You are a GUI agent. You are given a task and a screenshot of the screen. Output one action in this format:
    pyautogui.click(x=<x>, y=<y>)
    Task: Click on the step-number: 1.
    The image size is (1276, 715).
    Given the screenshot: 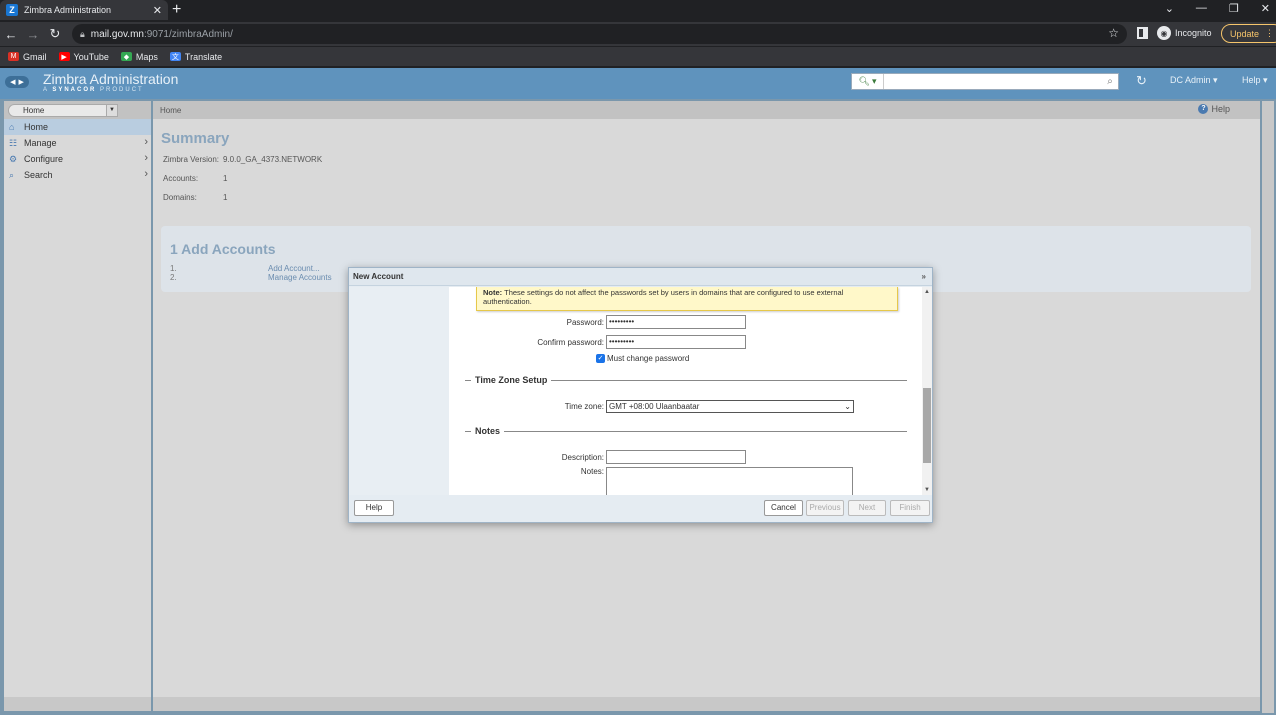 What is the action you would take?
    pyautogui.click(x=173, y=268)
    